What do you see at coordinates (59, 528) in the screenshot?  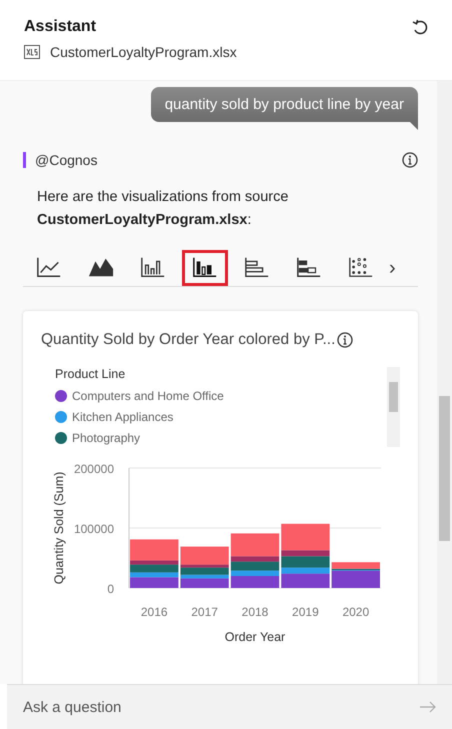 I see `y-axis-title: Quantity Sold (Sum)` at bounding box center [59, 528].